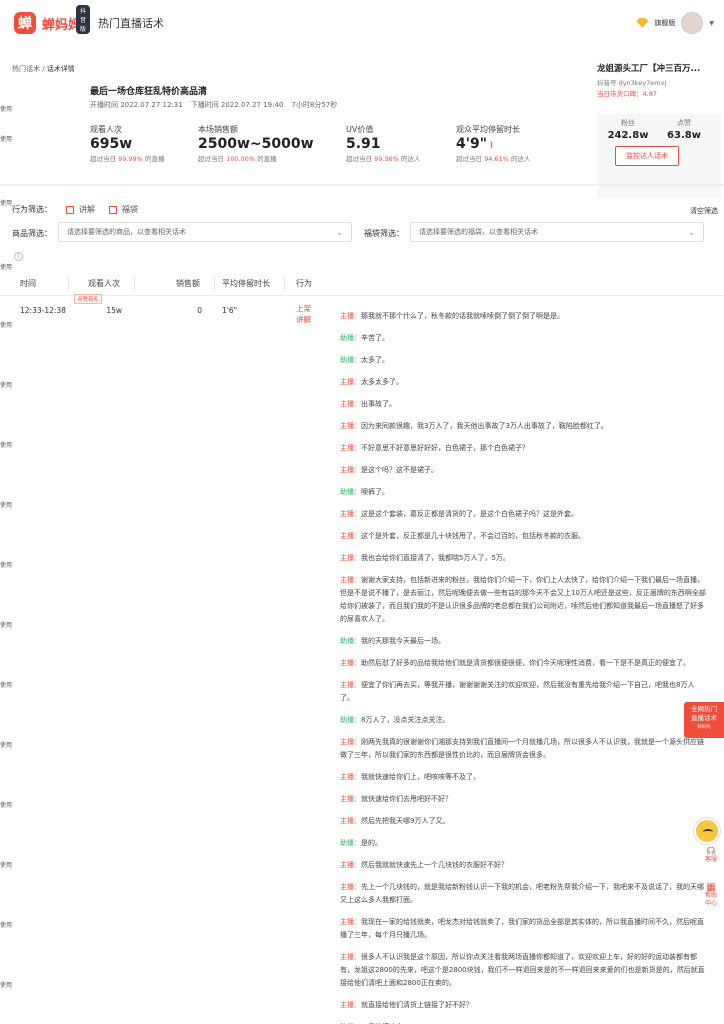 The height and width of the screenshot is (1024, 724). I want to click on lucky-bag-filter-label: 福袋筛选：, so click(384, 233).